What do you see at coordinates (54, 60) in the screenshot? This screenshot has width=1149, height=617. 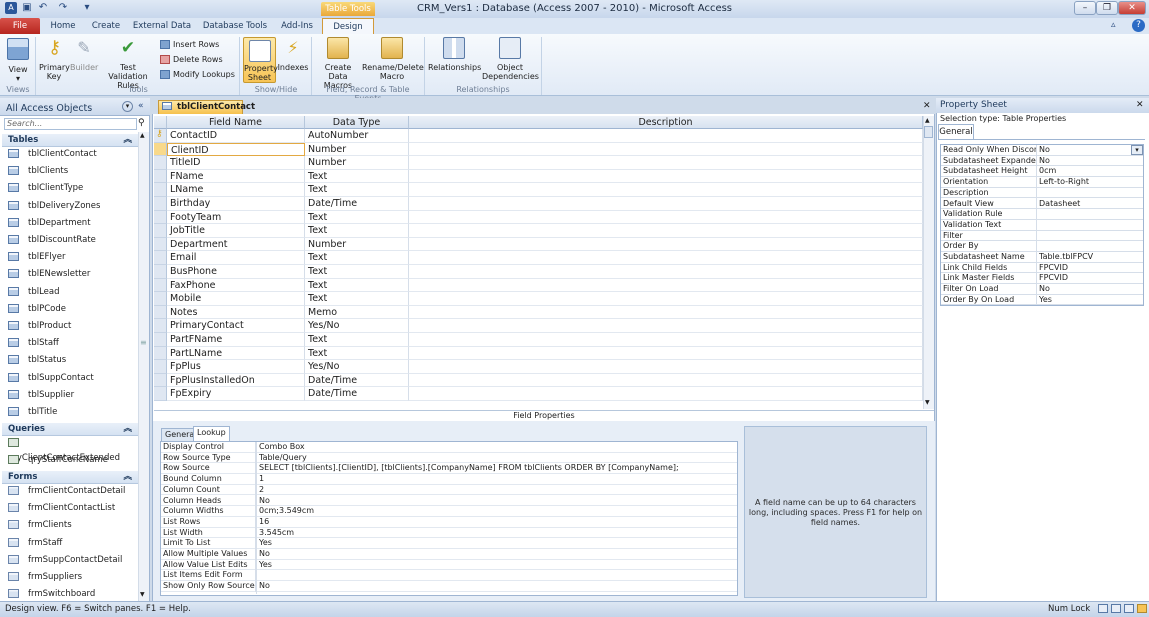 I see `primary-key-button: ⚷ Primary Key` at bounding box center [54, 60].